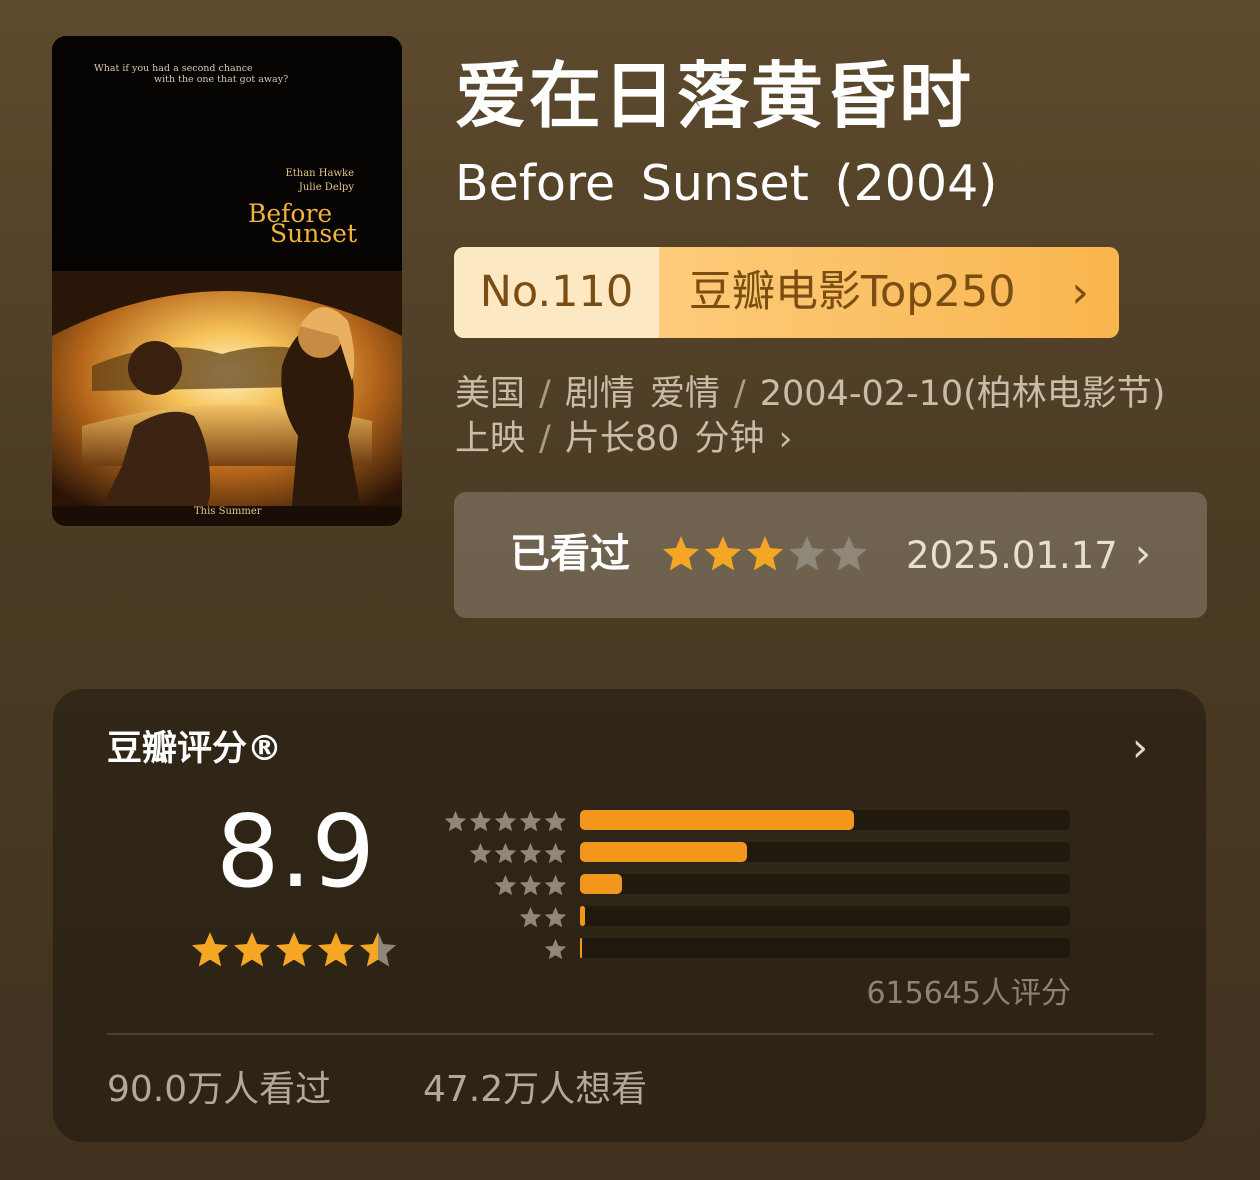  What do you see at coordinates (1012, 555) in the screenshot?
I see `watched-date: 2025.01.17` at bounding box center [1012, 555].